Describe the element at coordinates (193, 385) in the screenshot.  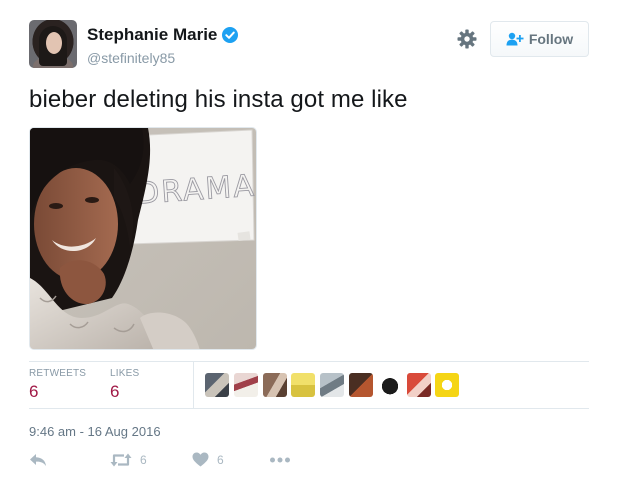
I see `stats-vertical-divider` at that location.